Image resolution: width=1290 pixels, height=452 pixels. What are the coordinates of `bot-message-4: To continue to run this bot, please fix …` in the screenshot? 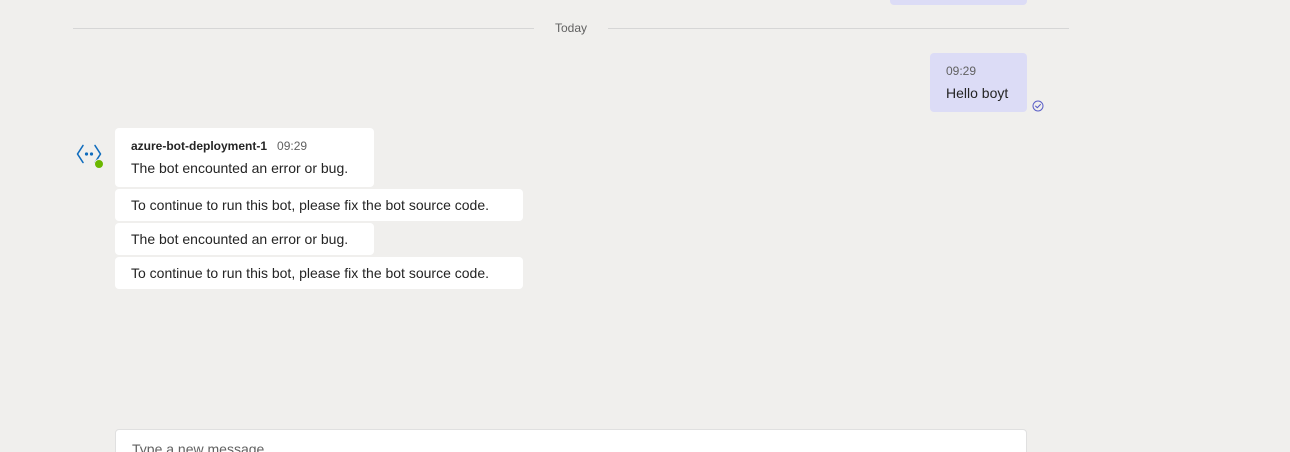 It's located at (319, 273).